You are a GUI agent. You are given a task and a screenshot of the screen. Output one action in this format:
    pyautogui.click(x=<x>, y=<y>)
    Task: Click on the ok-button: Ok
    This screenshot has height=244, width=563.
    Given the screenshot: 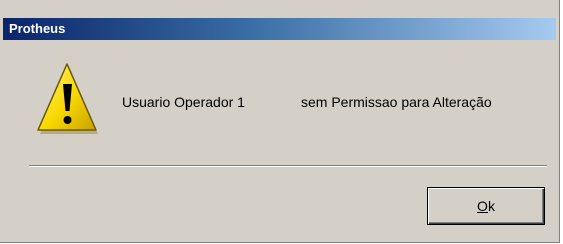 What is the action you would take?
    pyautogui.click(x=486, y=206)
    